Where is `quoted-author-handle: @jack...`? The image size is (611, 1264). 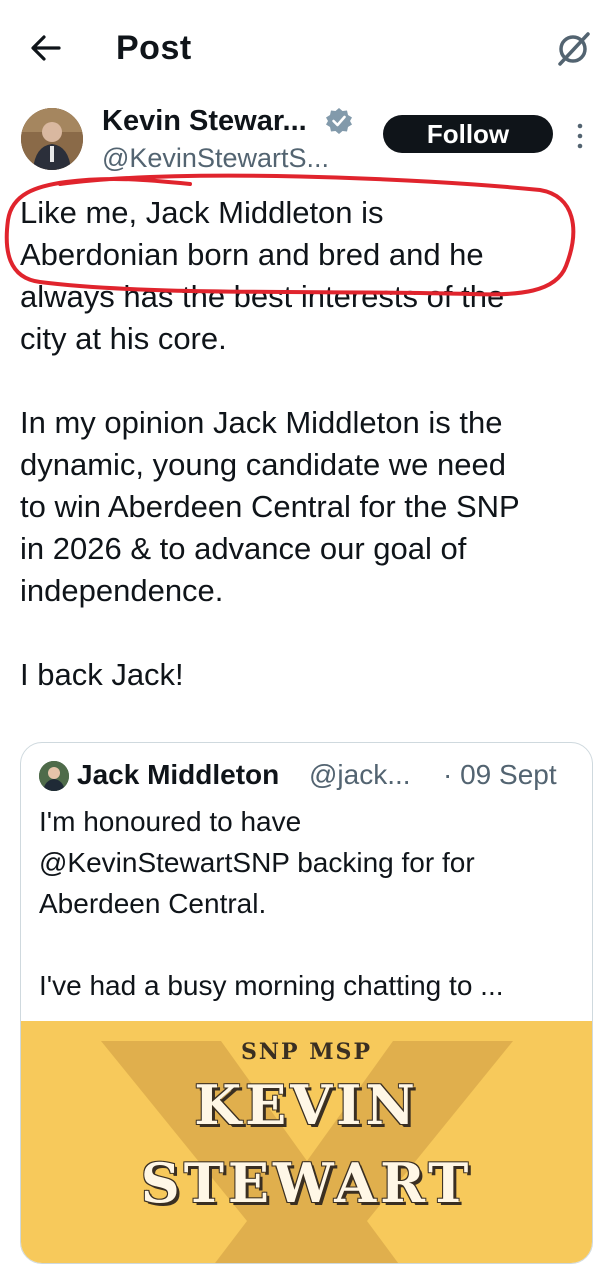 quoted-author-handle: @jack... is located at coordinates (360, 774).